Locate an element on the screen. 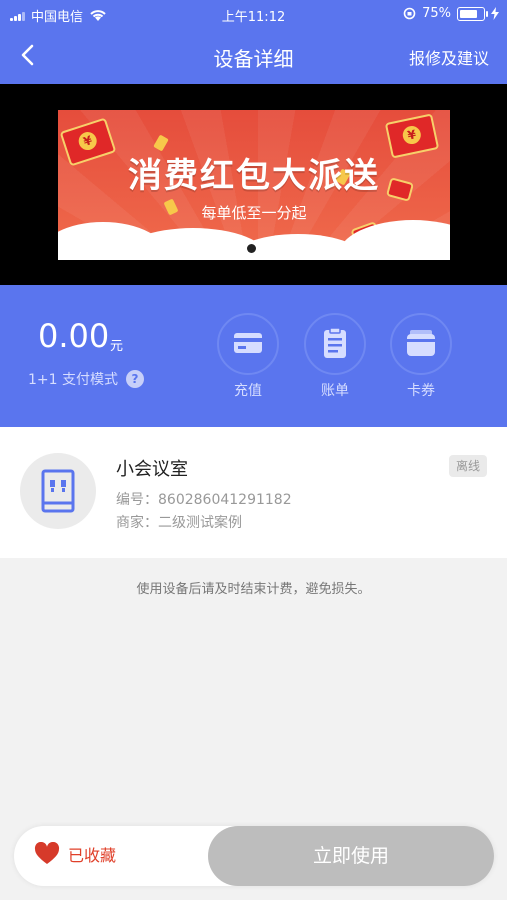 Image resolution: width=507 pixels, height=900 pixels. bill-button: 账单 is located at coordinates (335, 356).